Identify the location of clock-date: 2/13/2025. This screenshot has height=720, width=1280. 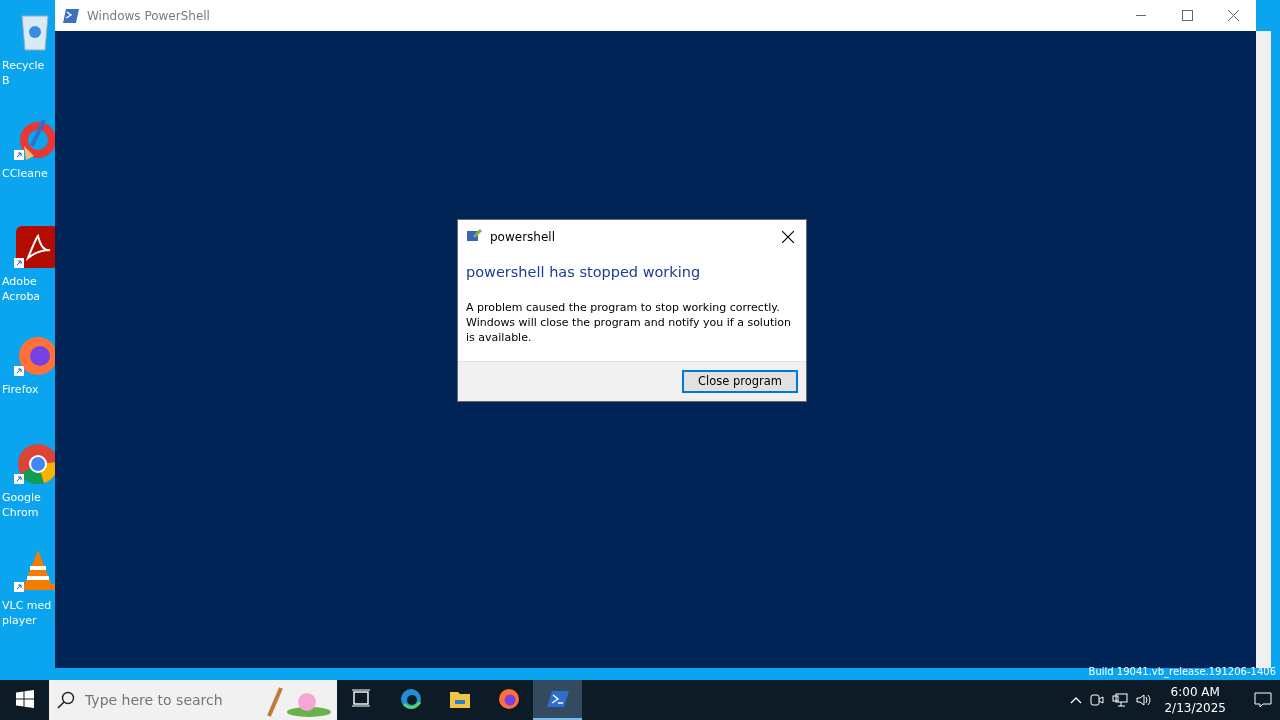
(1195, 708).